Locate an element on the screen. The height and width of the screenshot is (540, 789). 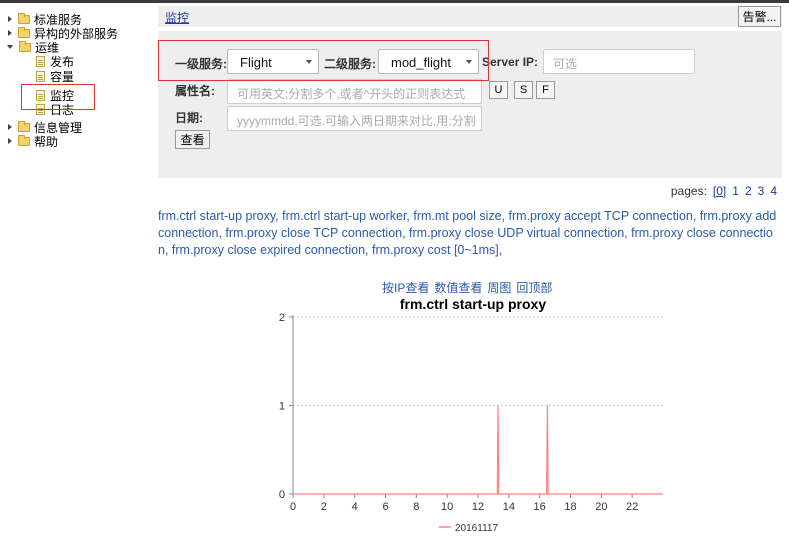
page-link-2: 2 is located at coordinates (748, 191).